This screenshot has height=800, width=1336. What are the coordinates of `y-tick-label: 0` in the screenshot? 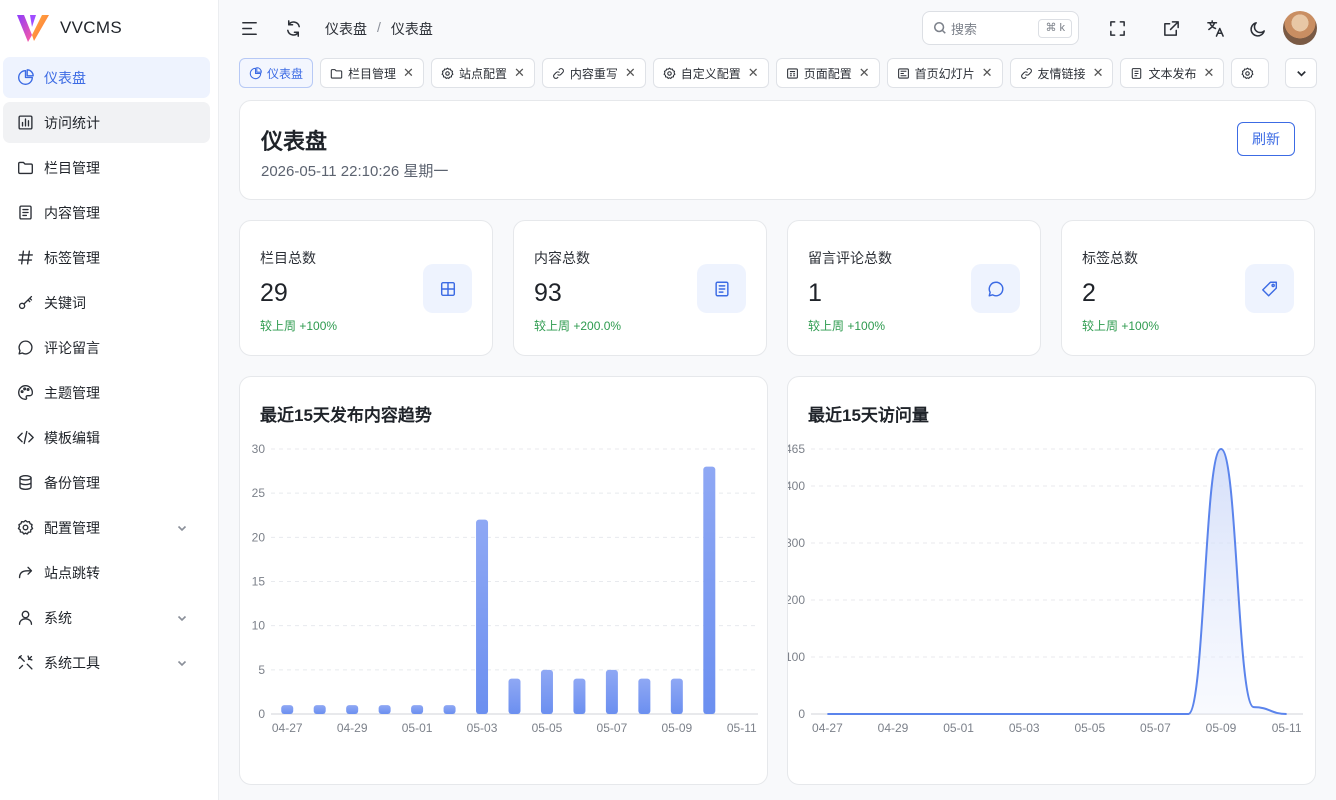 It's located at (801, 714).